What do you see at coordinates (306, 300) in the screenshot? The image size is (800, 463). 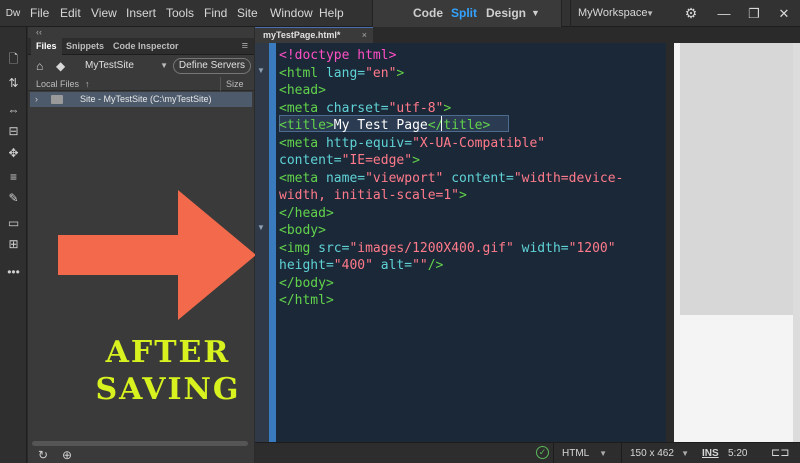 I see `code-line: </html>` at bounding box center [306, 300].